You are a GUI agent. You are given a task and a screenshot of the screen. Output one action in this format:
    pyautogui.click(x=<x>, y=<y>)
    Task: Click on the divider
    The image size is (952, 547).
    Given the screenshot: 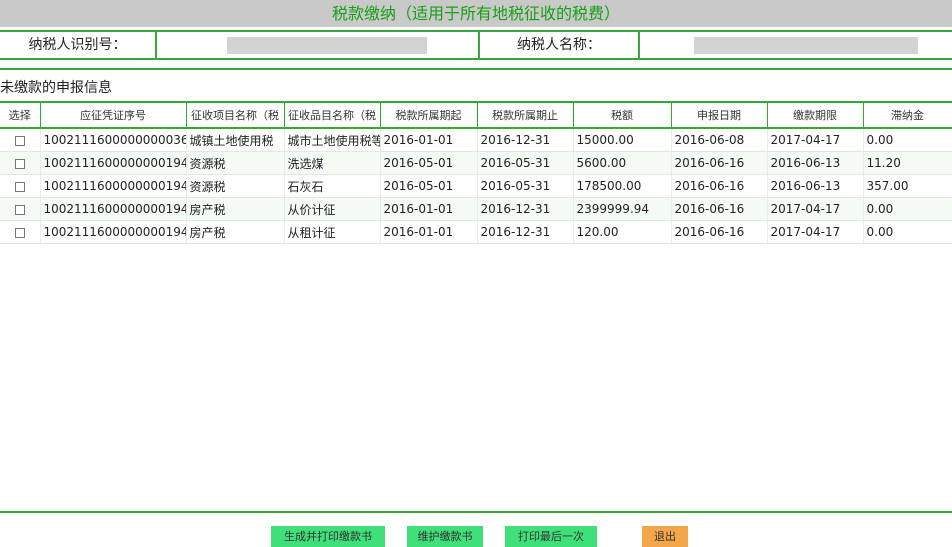 What is the action you would take?
    pyautogui.click(x=476, y=69)
    